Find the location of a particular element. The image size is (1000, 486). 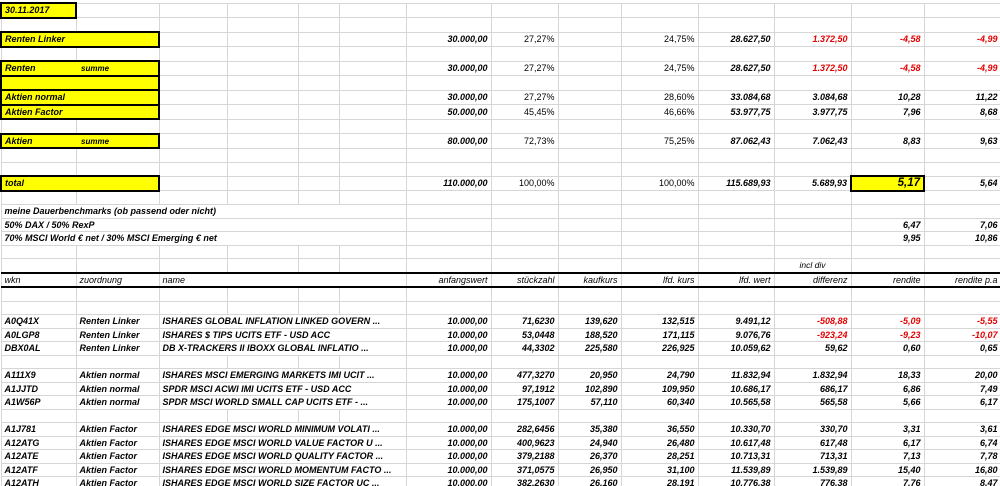

data-cell-lfd-kurs: 132,515 is located at coordinates (659, 321).